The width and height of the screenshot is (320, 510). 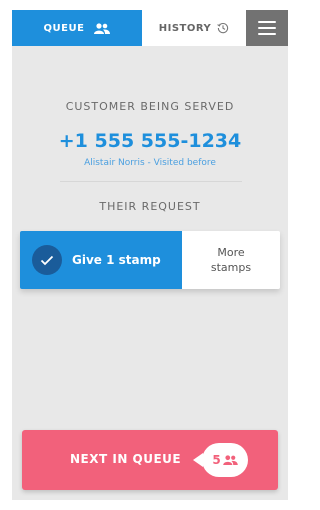 What do you see at coordinates (150, 206) in the screenshot?
I see `request-caption: THEIR REQUEST` at bounding box center [150, 206].